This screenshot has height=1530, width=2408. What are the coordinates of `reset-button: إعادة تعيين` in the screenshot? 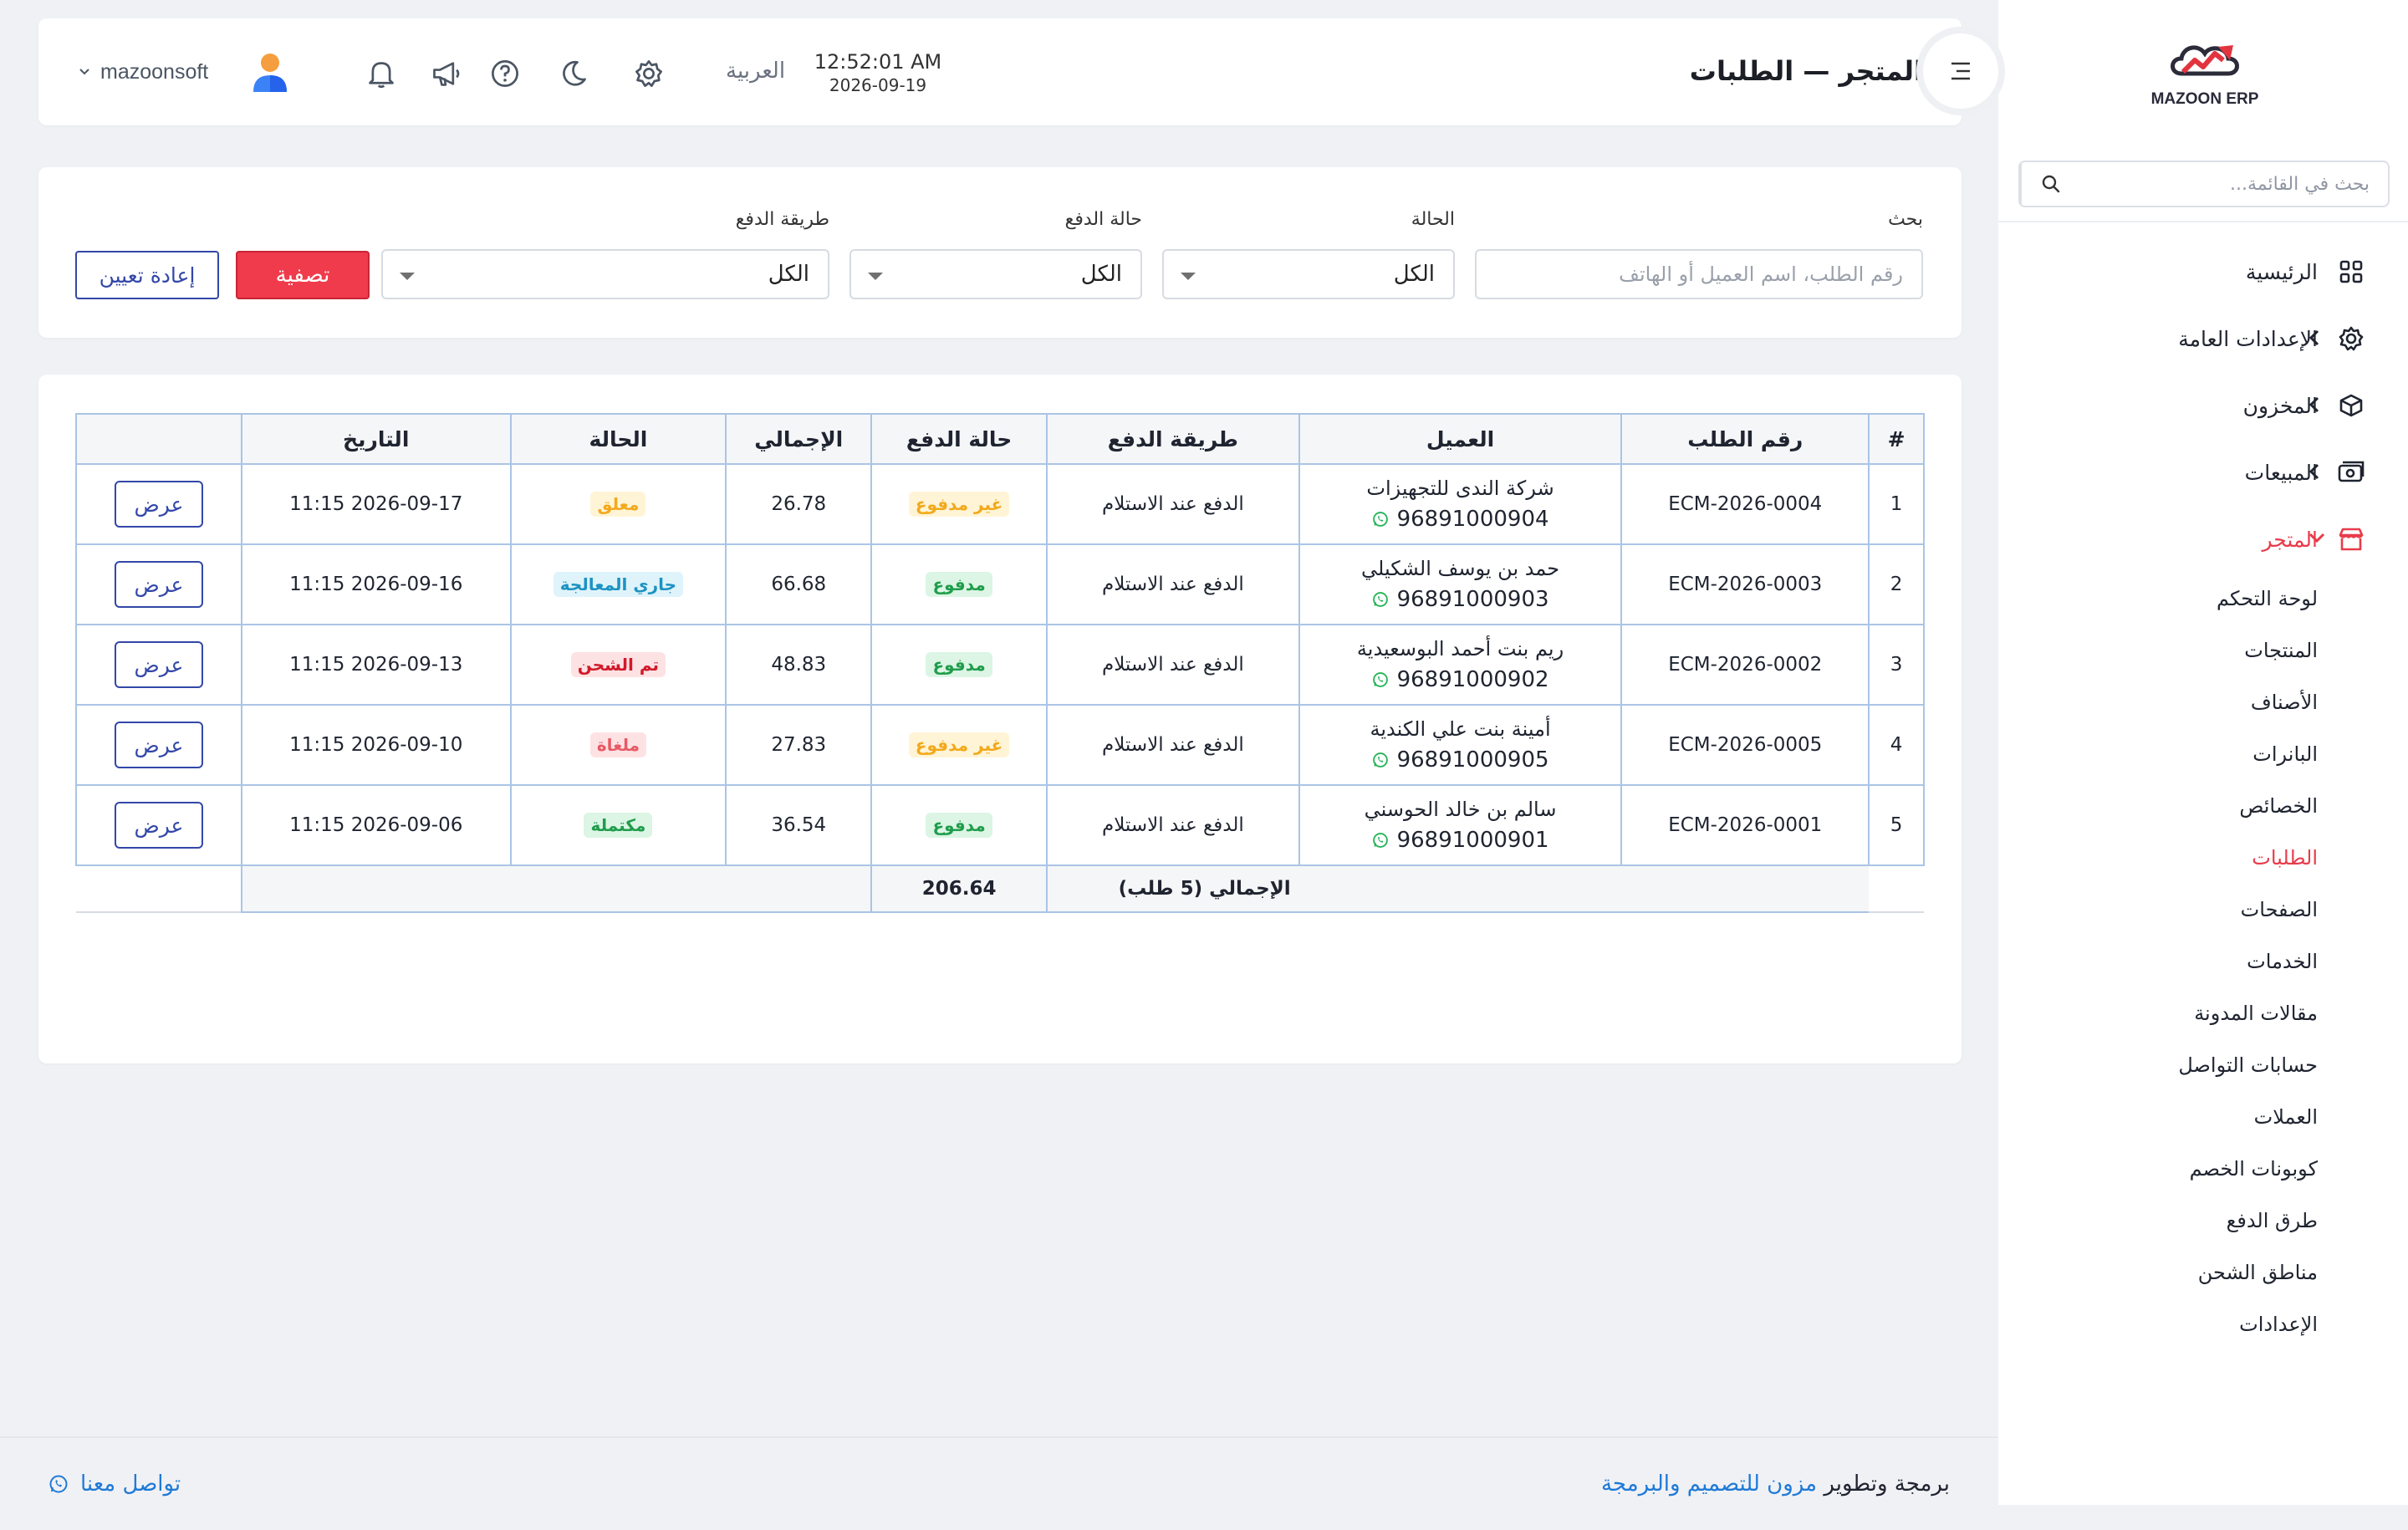 It's located at (147, 275).